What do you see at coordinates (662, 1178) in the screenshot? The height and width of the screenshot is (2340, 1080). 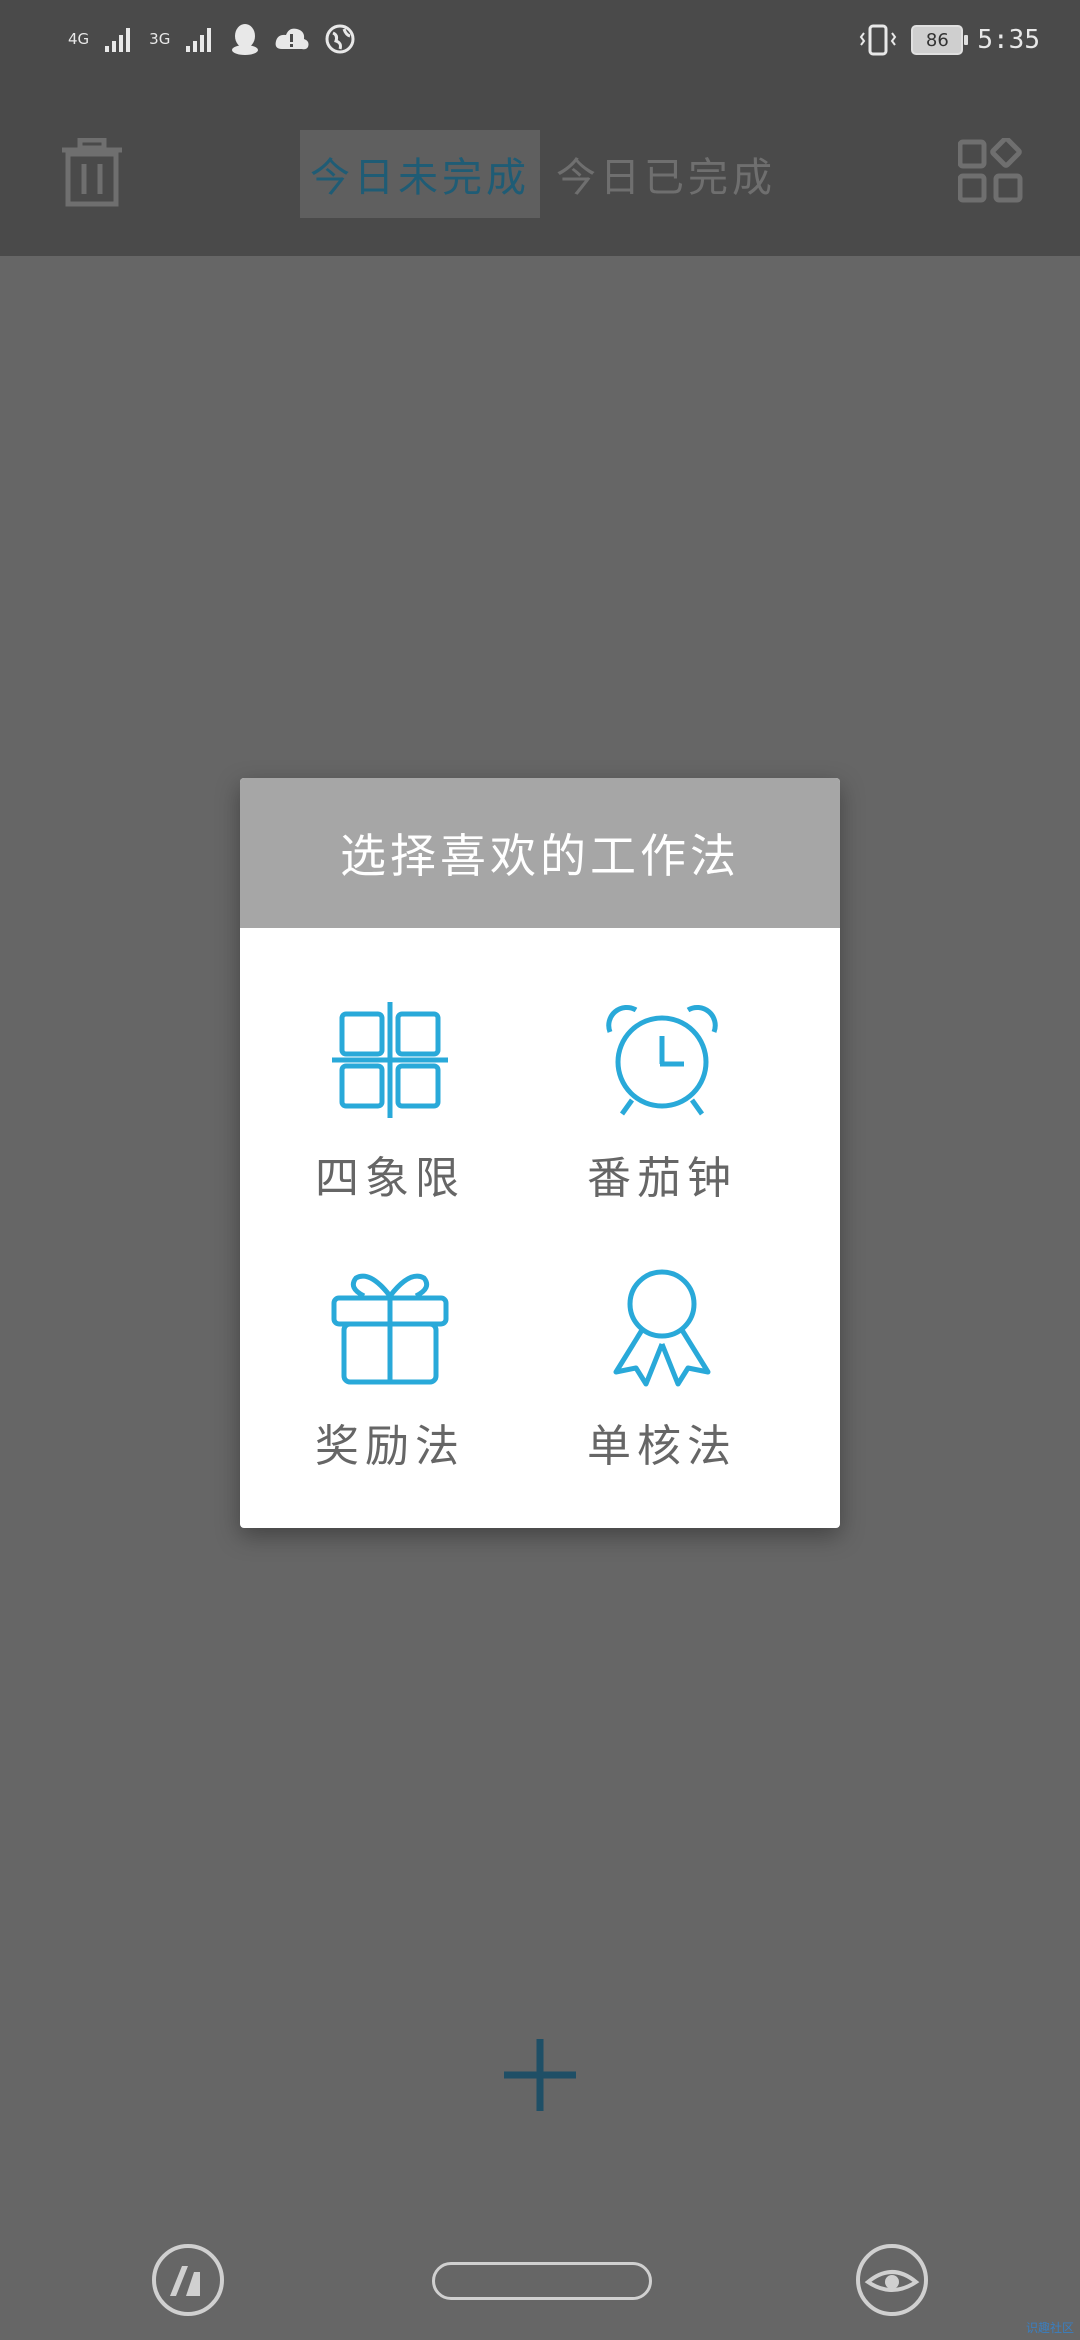 I see `option-label: 番茄钟` at bounding box center [662, 1178].